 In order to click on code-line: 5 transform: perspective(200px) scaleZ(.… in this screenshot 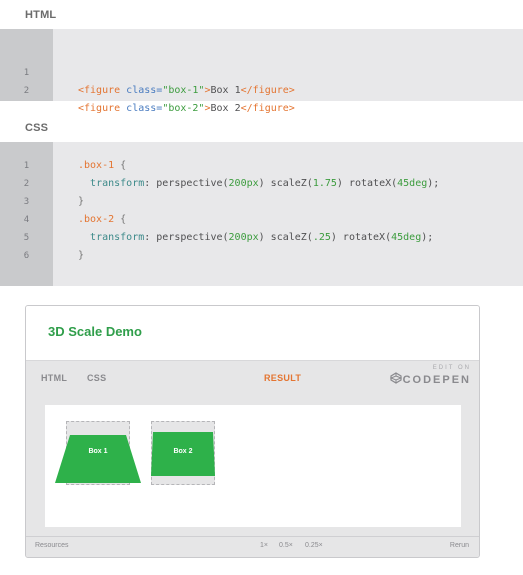, I will do `click(261, 238)`.